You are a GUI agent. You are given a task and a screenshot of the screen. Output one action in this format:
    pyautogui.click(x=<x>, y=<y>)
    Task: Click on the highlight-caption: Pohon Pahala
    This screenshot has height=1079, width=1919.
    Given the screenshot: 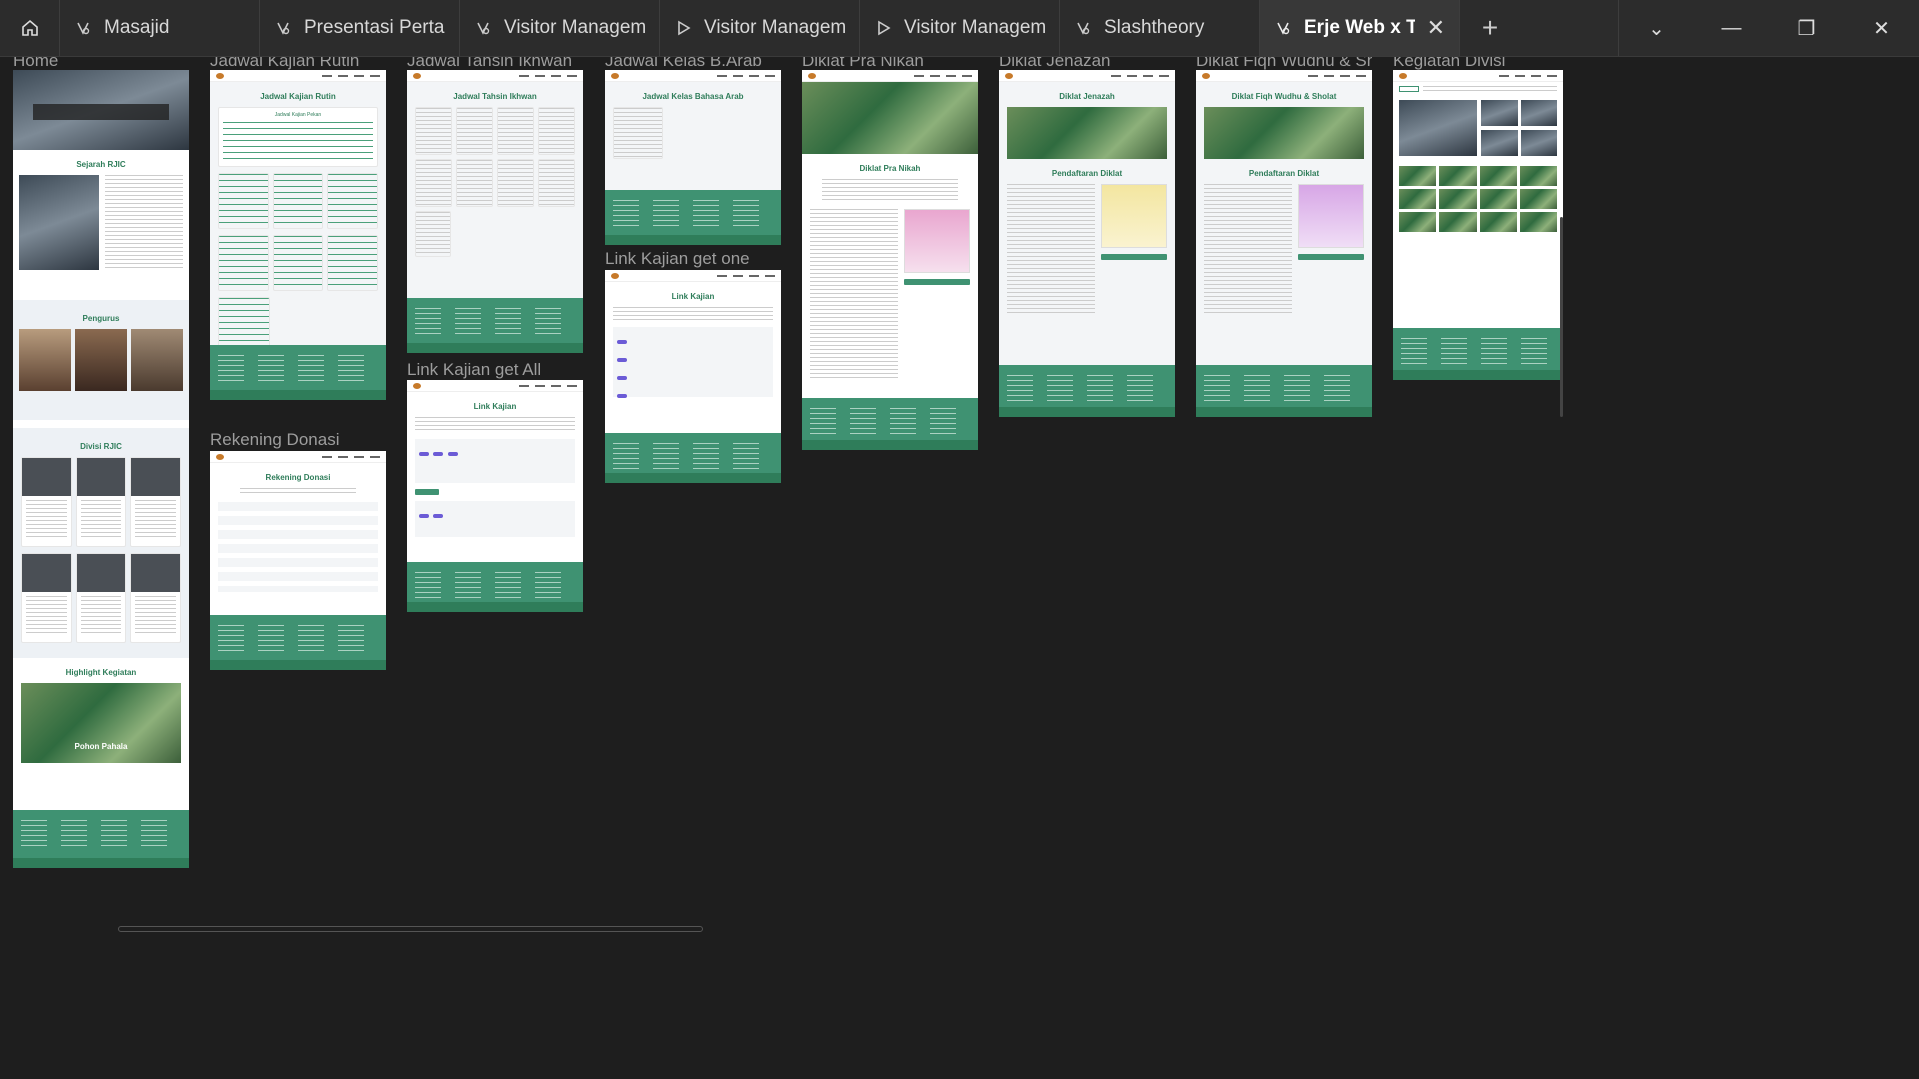 What is the action you would take?
    pyautogui.click(x=101, y=746)
    